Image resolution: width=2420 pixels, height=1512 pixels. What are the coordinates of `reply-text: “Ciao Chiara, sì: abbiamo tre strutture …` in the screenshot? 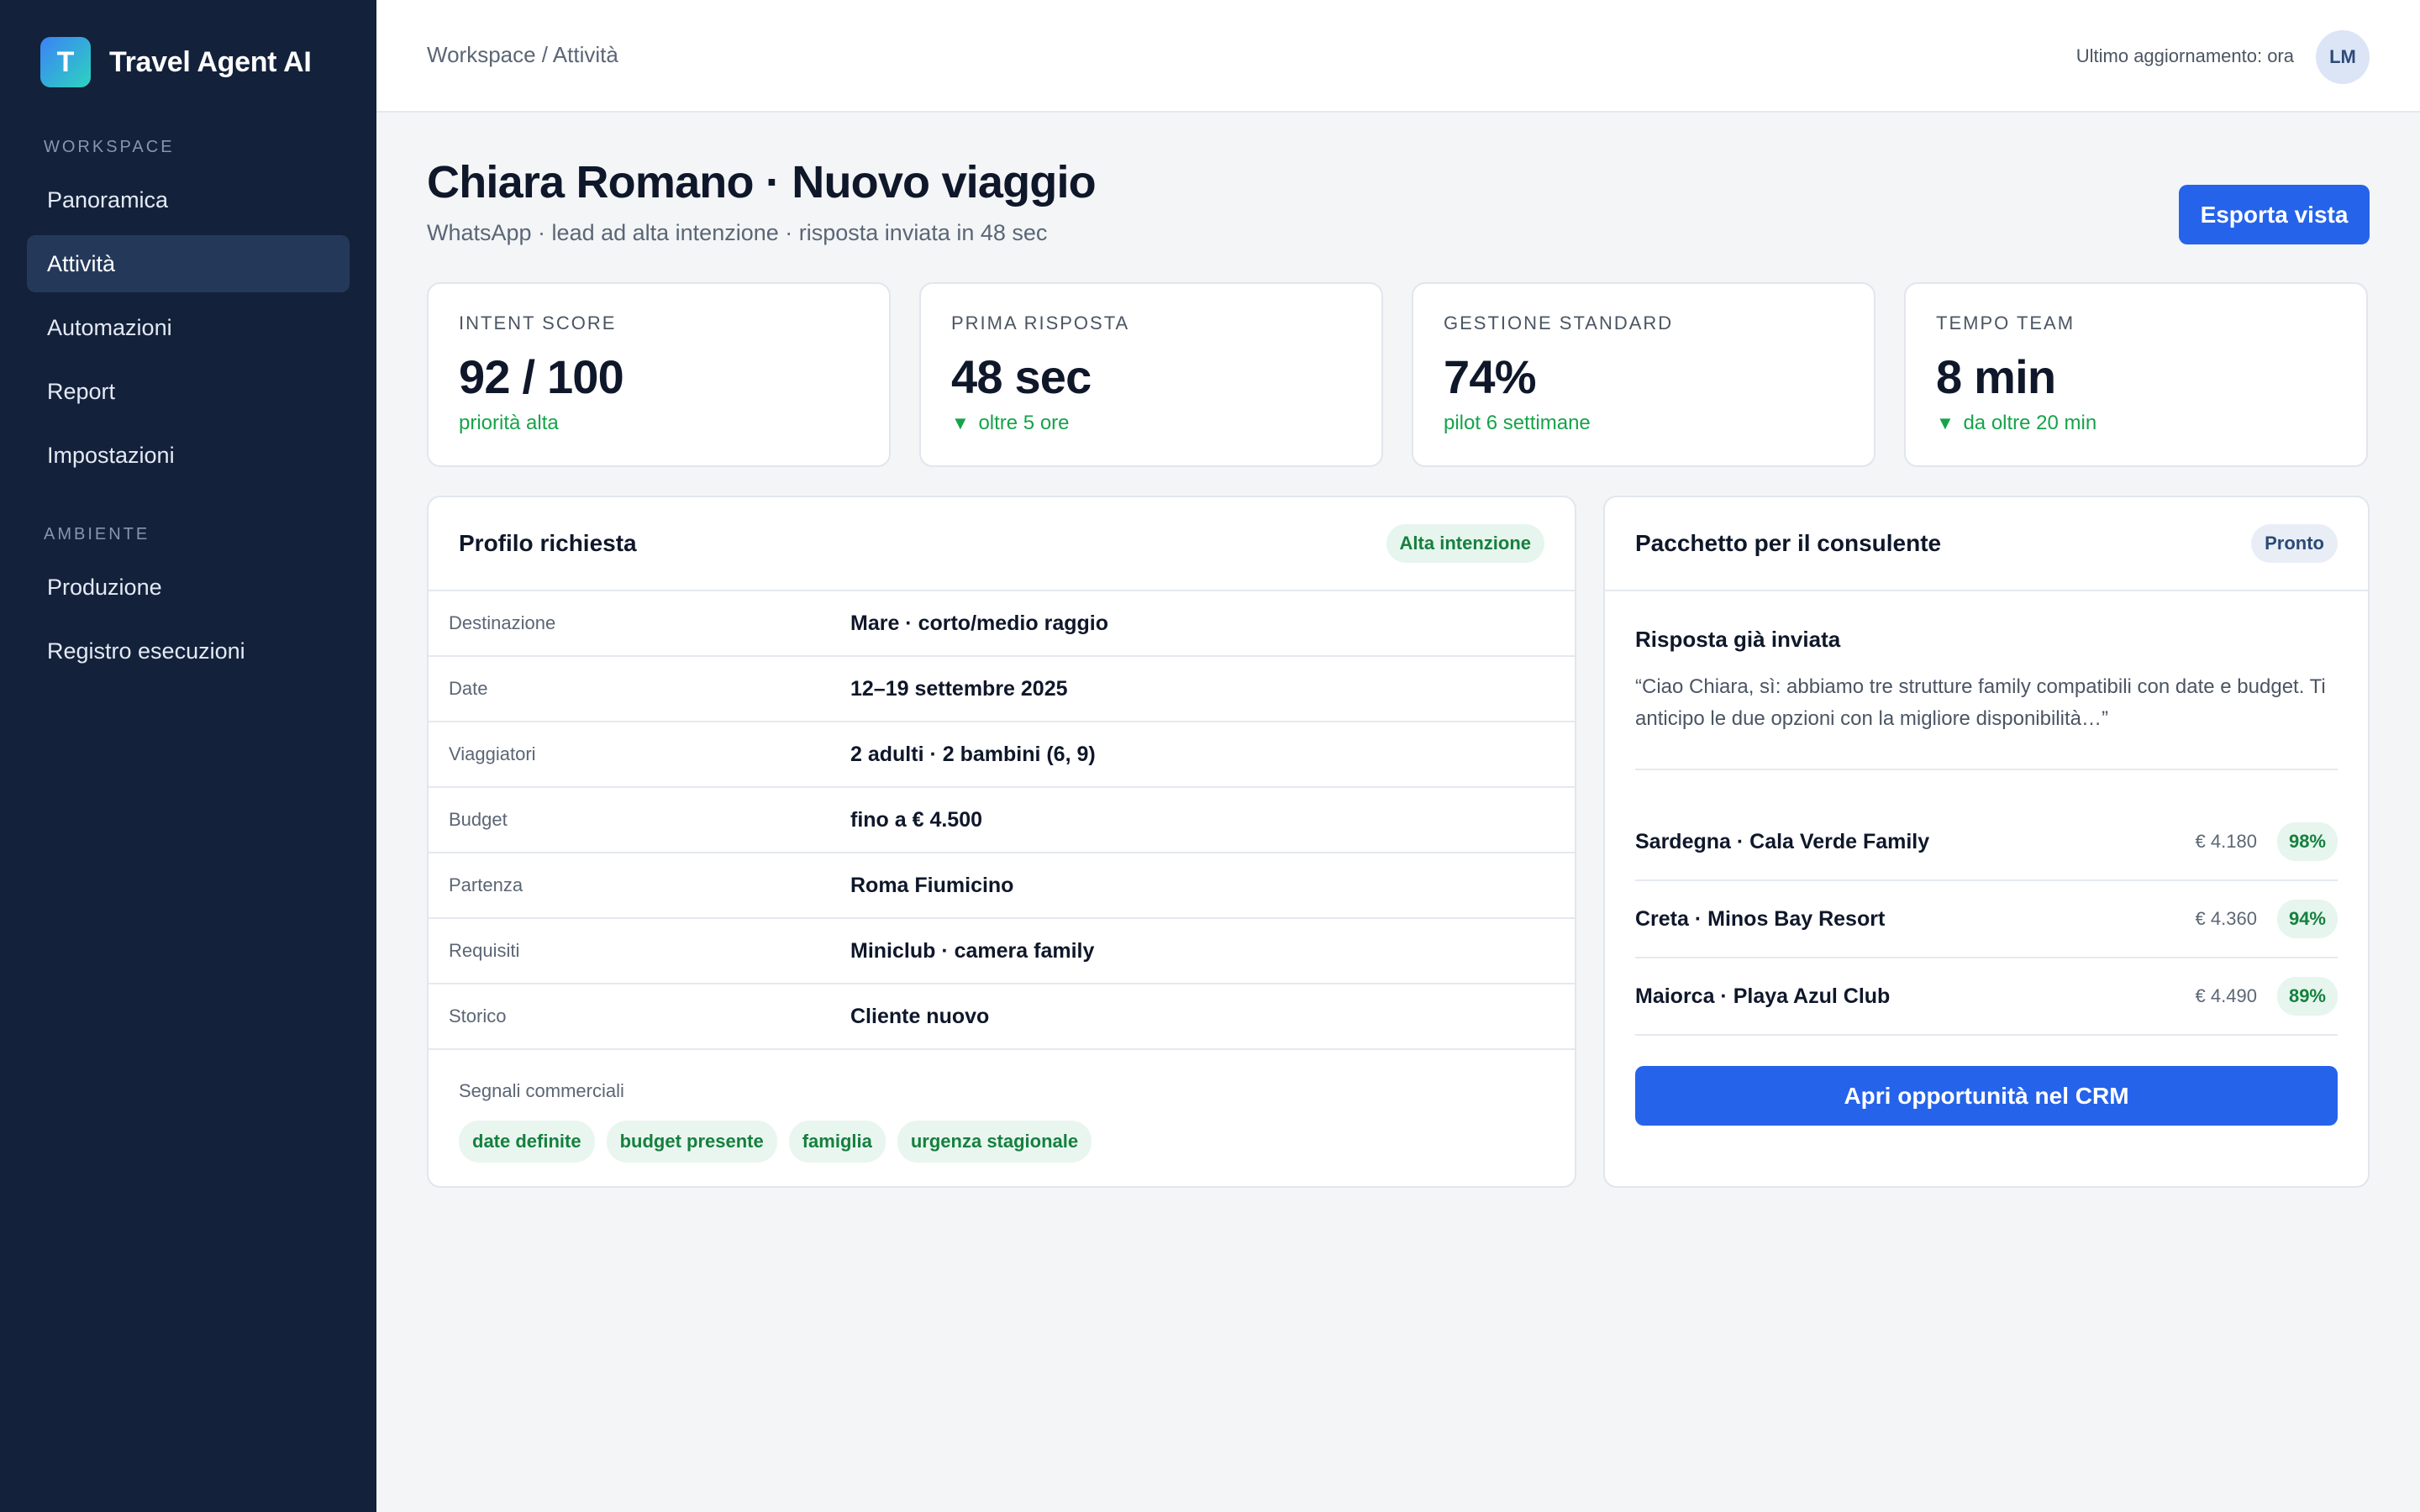 It's located at (1981, 702).